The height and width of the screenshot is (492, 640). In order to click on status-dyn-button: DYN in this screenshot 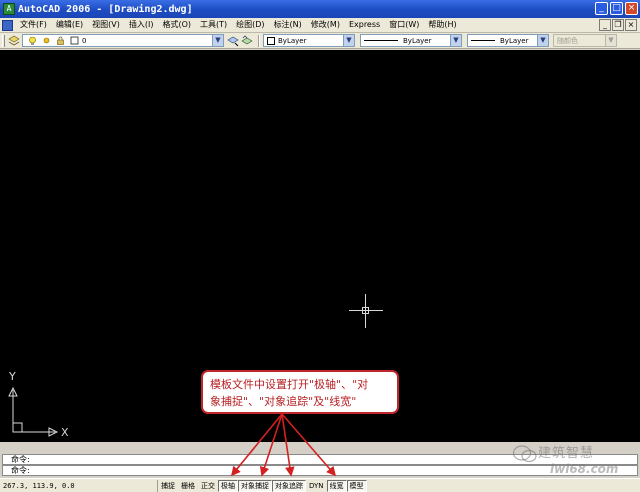, I will do `click(316, 486)`.